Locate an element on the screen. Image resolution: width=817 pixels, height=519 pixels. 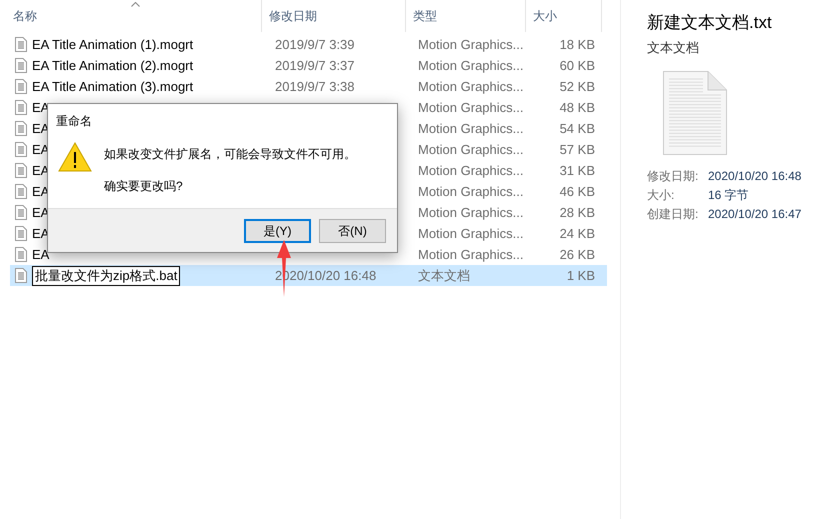
property-label: 修改日期: is located at coordinates (673, 176).